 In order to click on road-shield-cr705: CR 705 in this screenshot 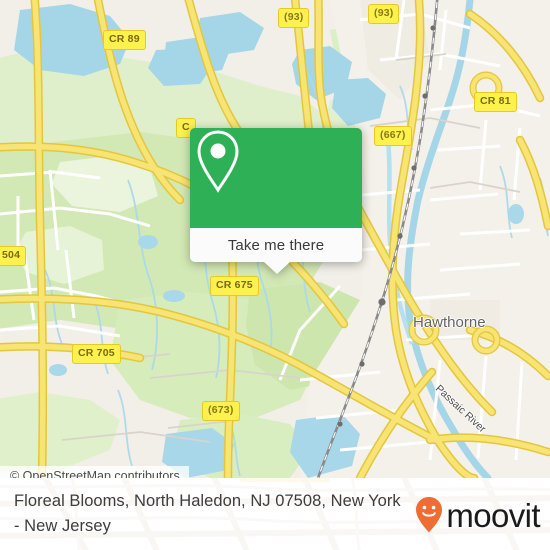, I will do `click(96, 354)`.